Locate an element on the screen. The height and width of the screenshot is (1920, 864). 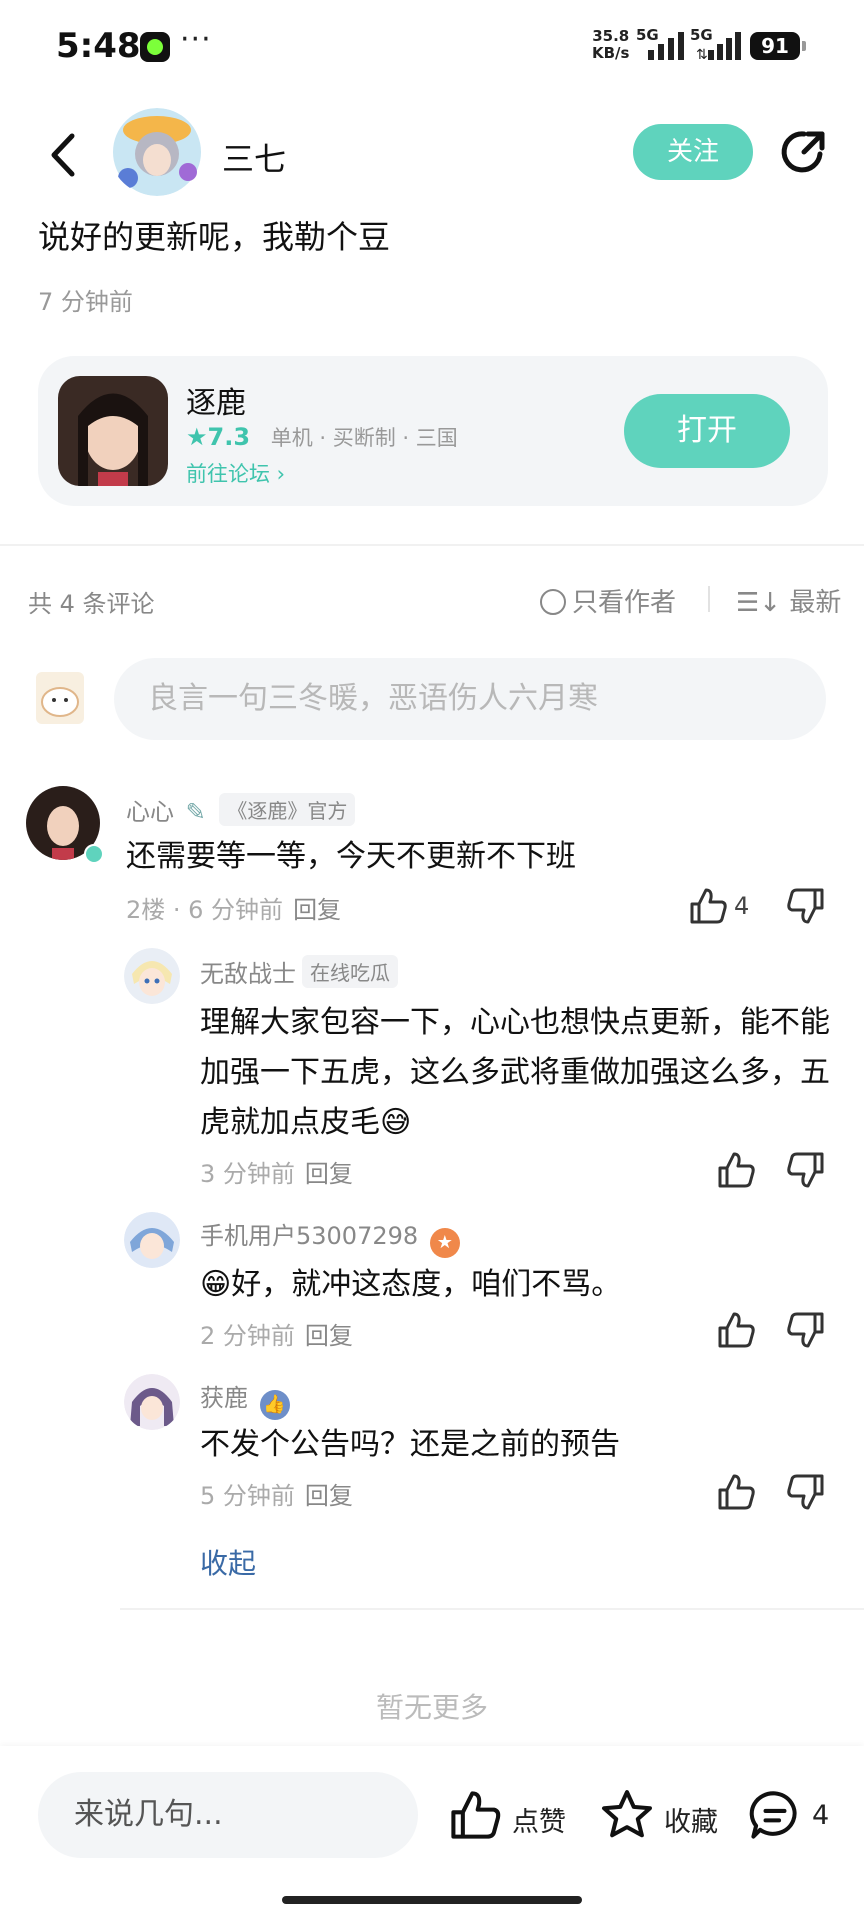
comment-bubble-icon is located at coordinates (775, 1815).